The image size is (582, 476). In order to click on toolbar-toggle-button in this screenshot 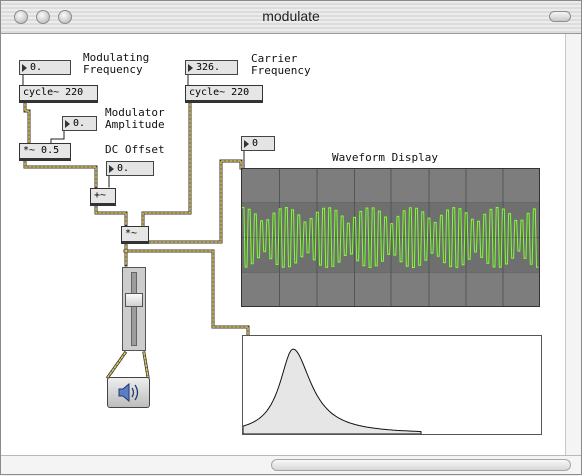, I will do `click(560, 16)`.